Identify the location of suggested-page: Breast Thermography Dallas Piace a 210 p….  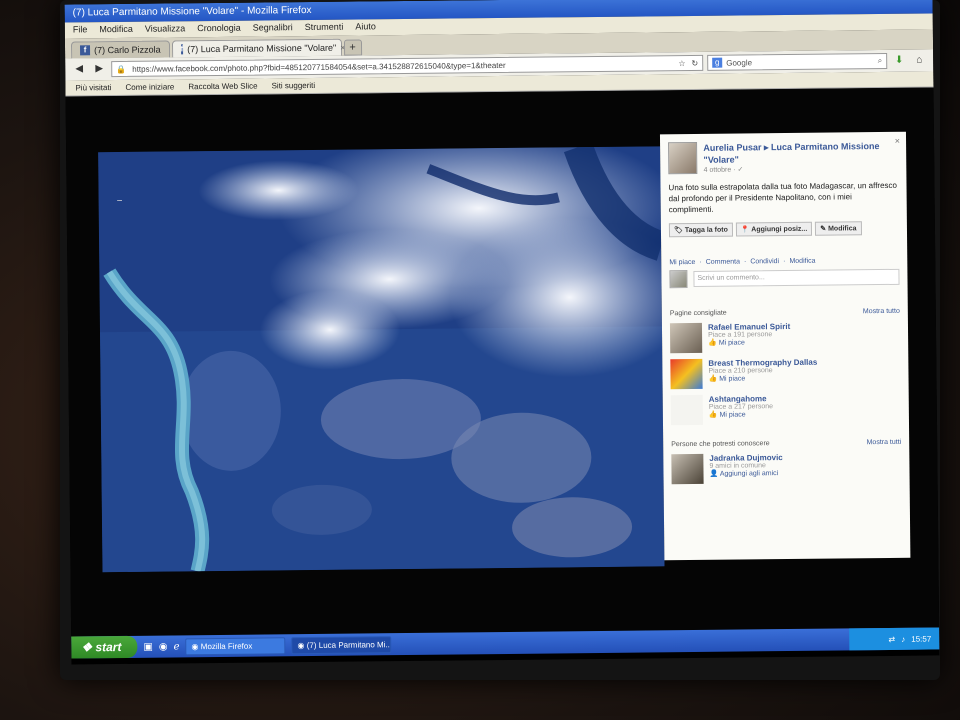
(785, 373).